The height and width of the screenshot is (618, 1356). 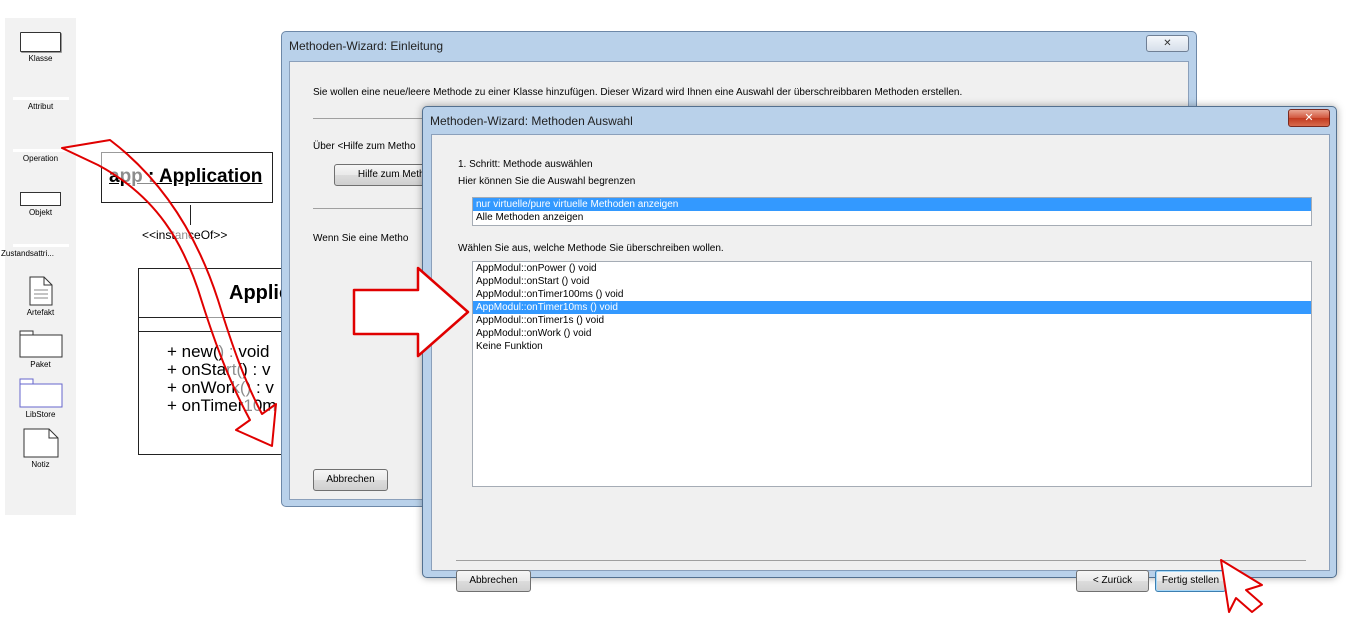 I want to click on operation-icon, so click(x=40, y=150).